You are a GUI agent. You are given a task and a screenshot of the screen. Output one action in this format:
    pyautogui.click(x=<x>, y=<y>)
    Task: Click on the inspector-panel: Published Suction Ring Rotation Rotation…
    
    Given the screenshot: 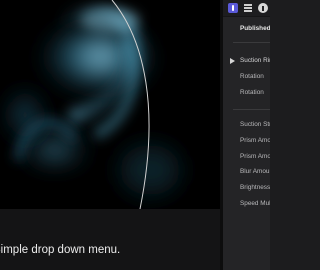 What is the action you would take?
    pyautogui.click(x=246, y=135)
    